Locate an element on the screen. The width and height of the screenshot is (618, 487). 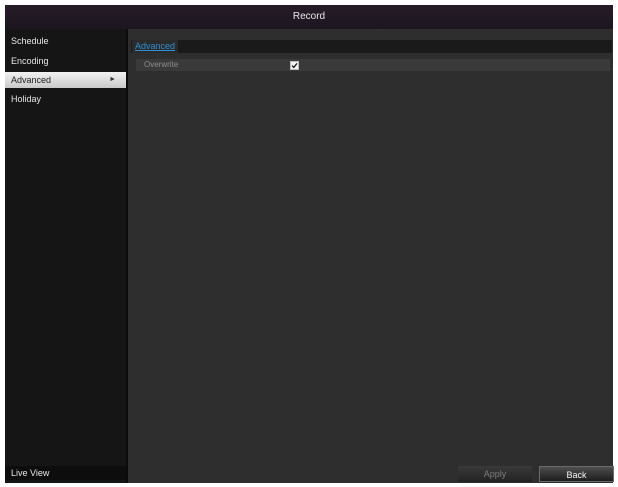
overwrite-checkbox is located at coordinates (294, 65).